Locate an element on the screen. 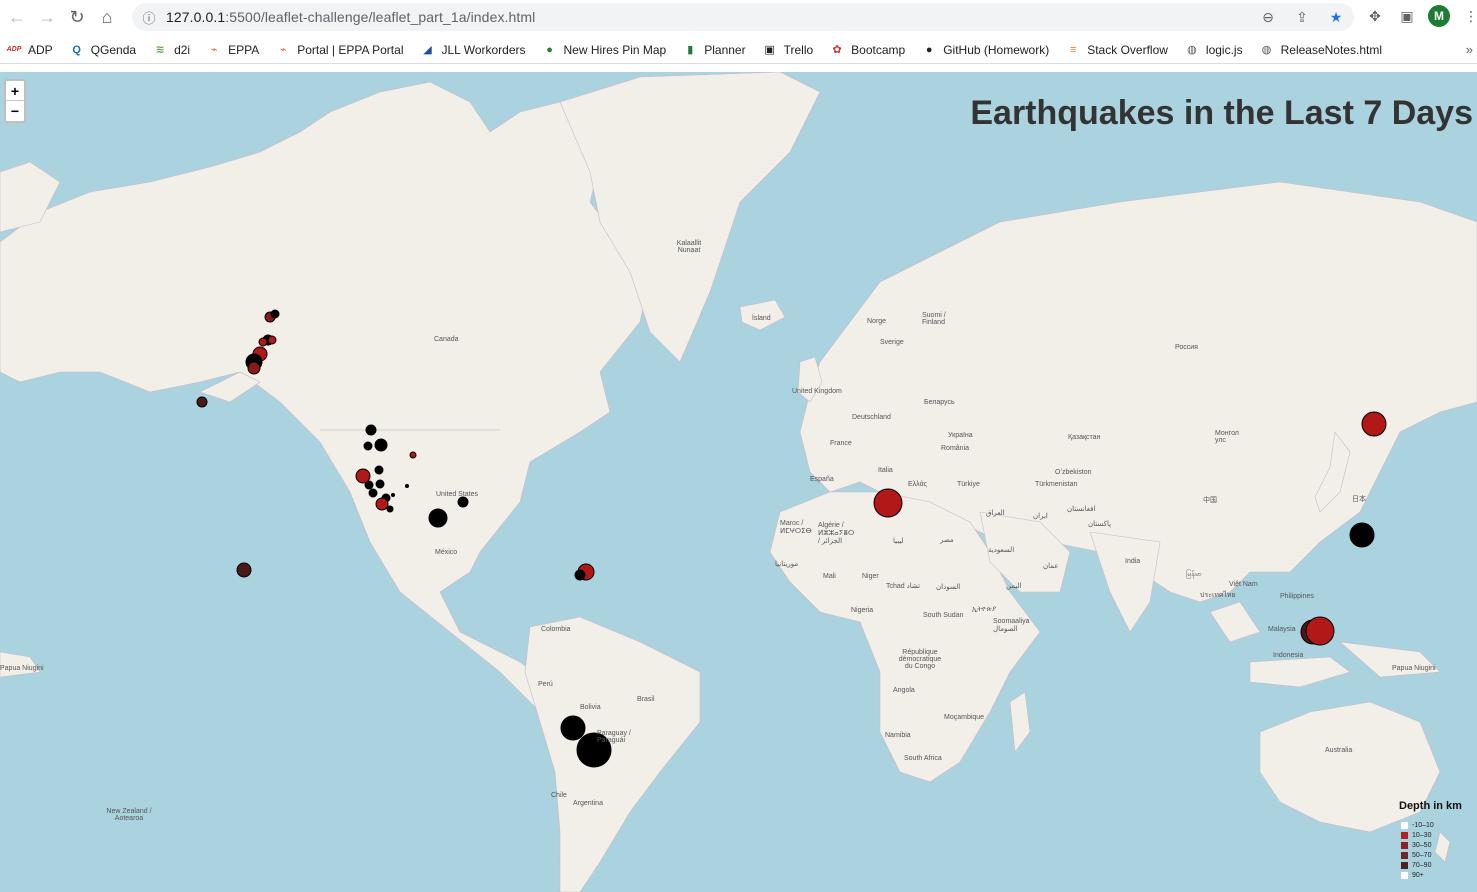 This screenshot has width=1477, height=892. bookmark-label: Trello is located at coordinates (798, 49).